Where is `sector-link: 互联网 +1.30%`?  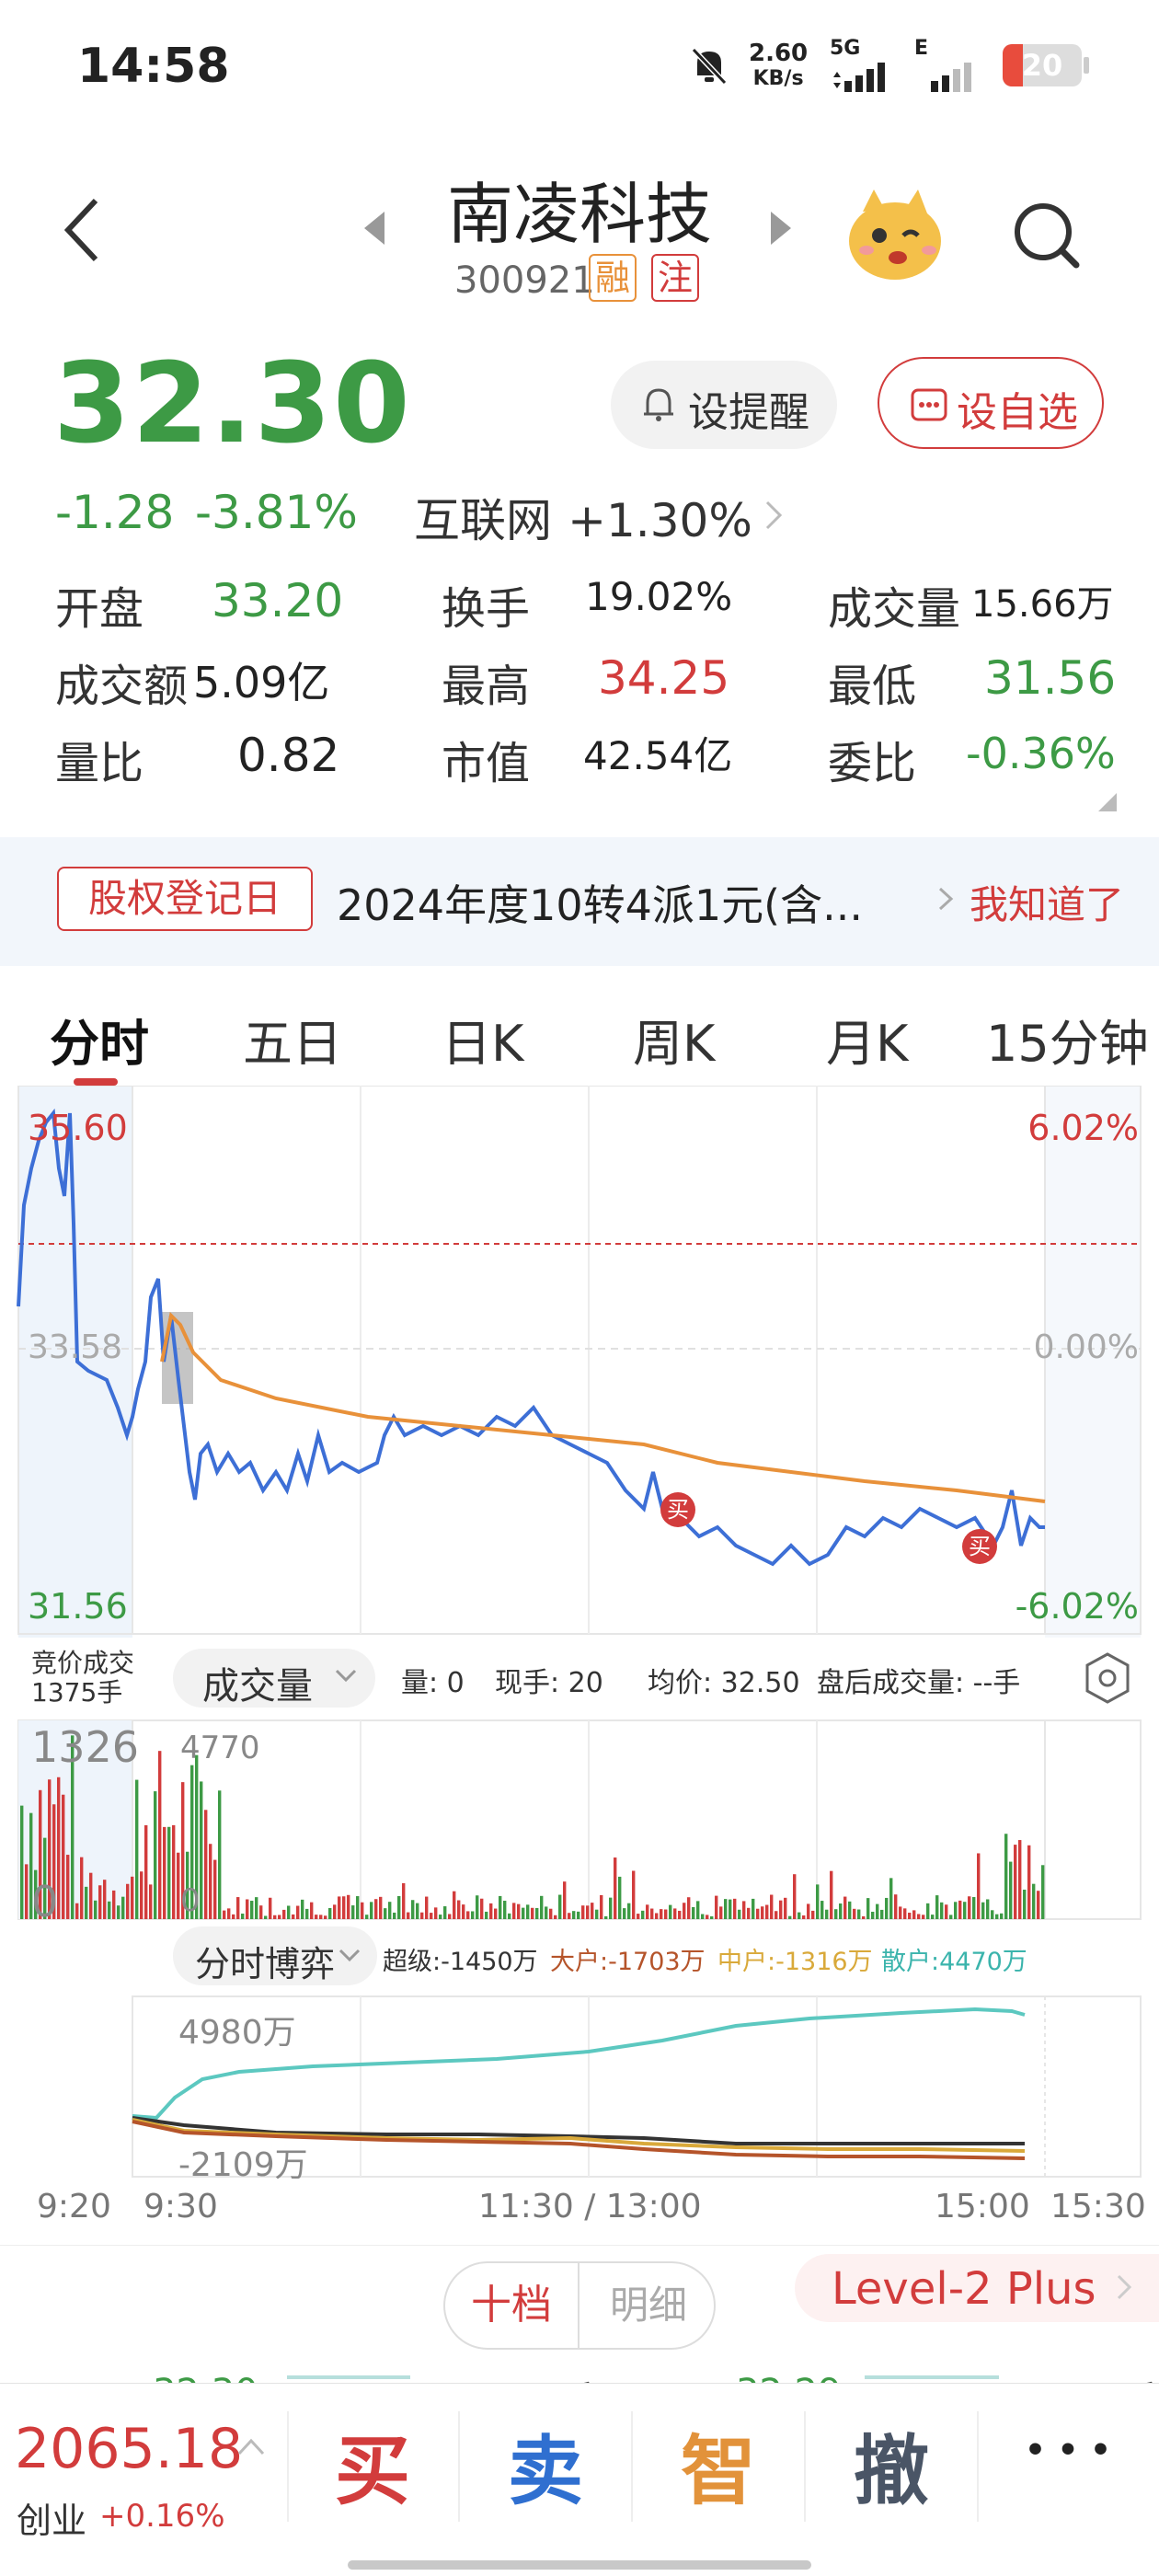
sector-link: 互联网 +1.30% is located at coordinates (607, 516).